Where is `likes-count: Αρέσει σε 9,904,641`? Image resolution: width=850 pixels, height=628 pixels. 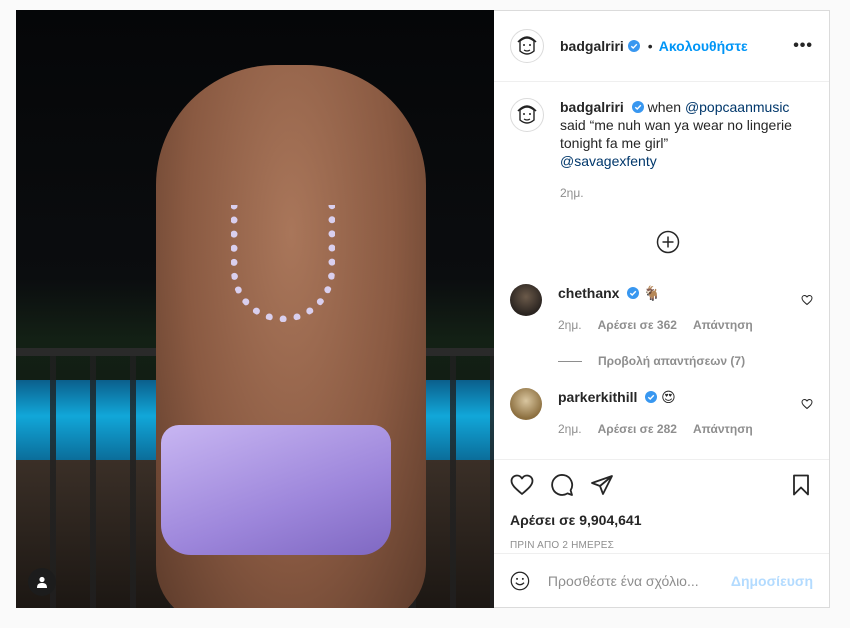 likes-count: Αρέσει σε 9,904,641 is located at coordinates (661, 520).